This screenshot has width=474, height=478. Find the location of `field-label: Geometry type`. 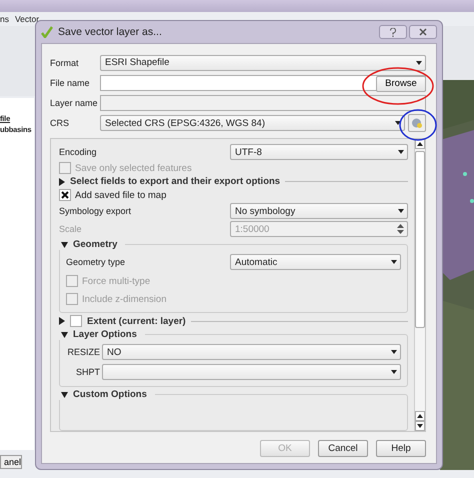

field-label: Geometry type is located at coordinates (96, 262).